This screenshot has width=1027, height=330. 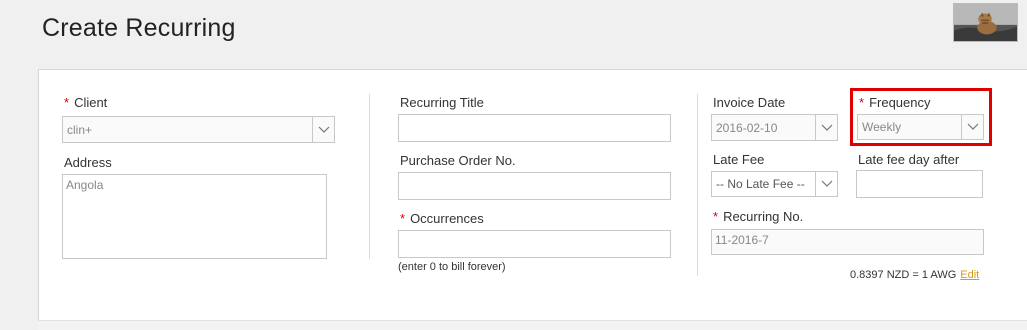 What do you see at coordinates (194, 216) in the screenshot?
I see `address-textarea: Angola` at bounding box center [194, 216].